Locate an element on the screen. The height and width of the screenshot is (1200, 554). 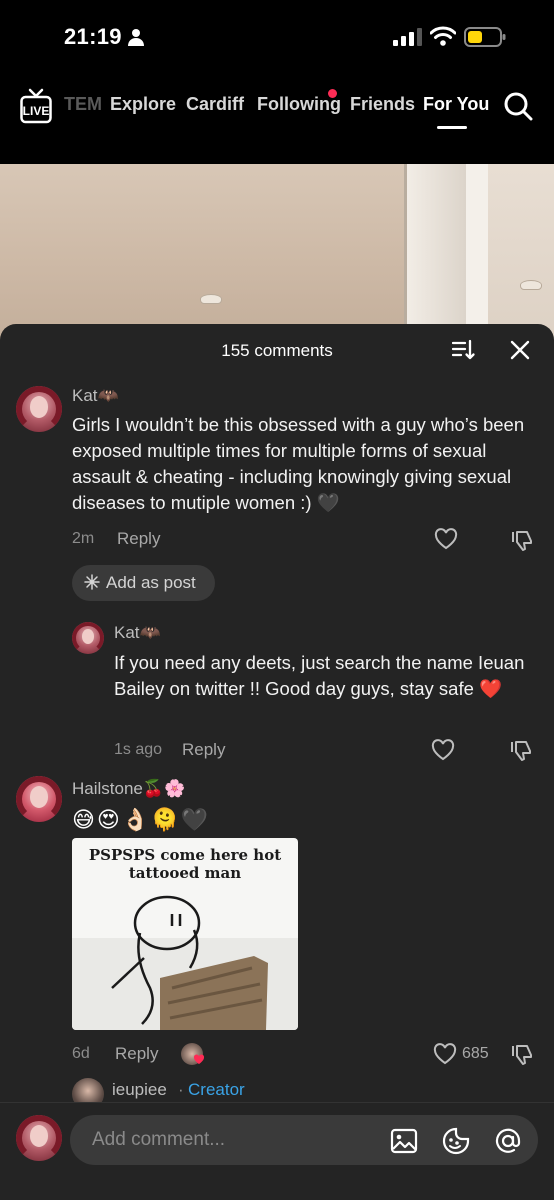
nav-item-for-you: For You is located at coordinates (456, 104).